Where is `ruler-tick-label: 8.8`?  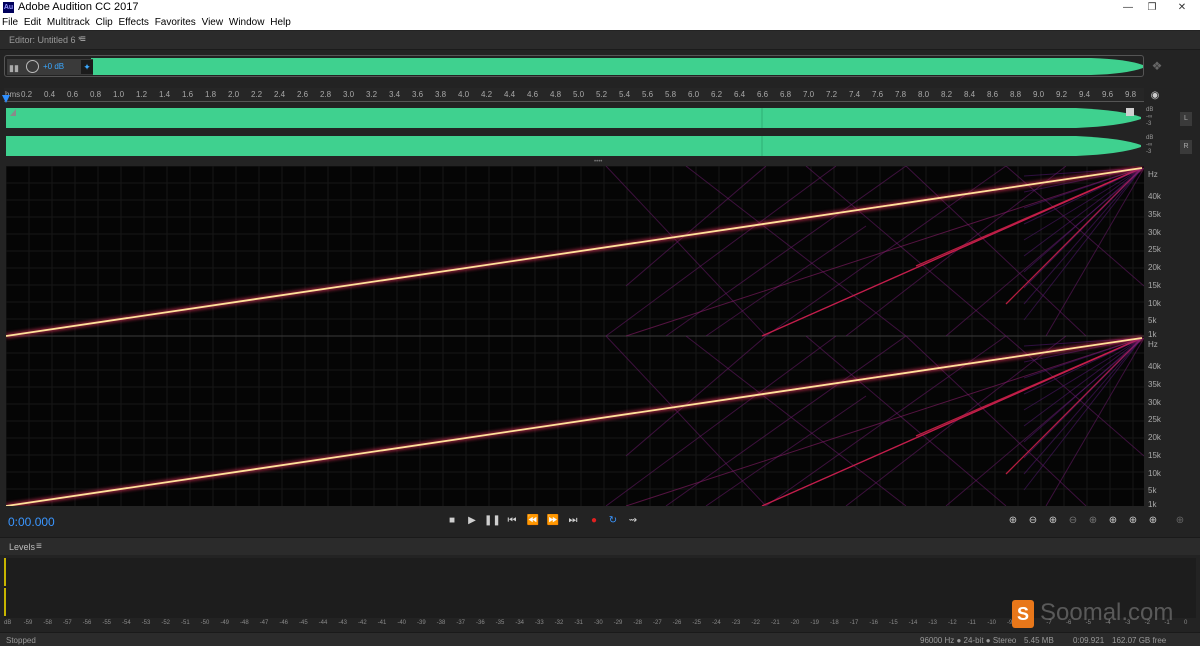
ruler-tick-label: 8.8 is located at coordinates (1016, 94).